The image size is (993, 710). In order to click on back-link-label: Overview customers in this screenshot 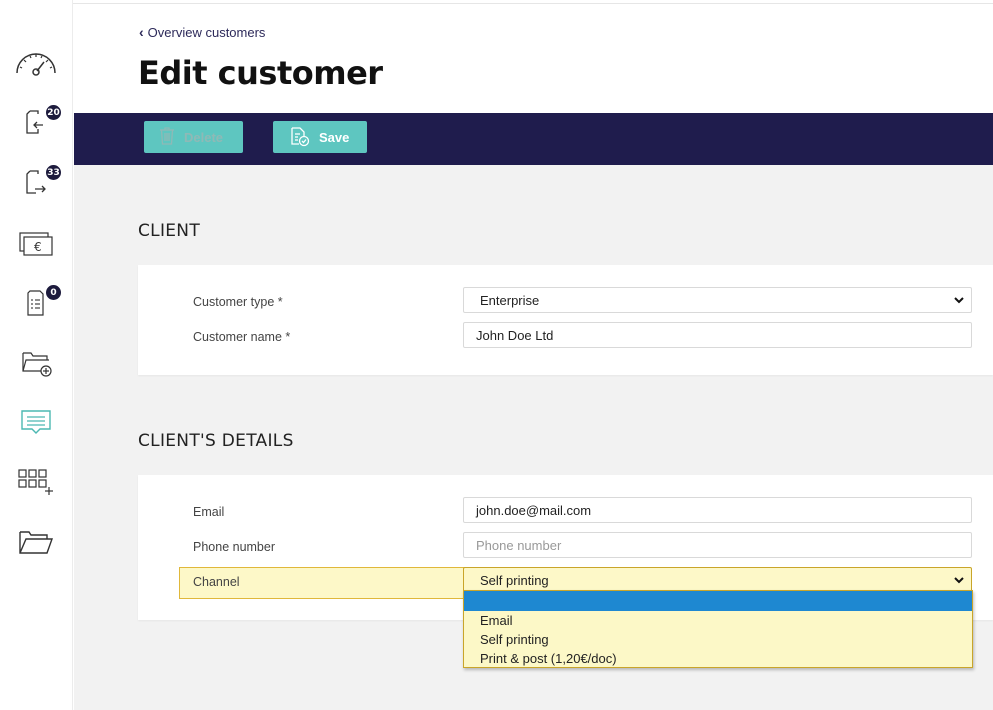, I will do `click(206, 32)`.